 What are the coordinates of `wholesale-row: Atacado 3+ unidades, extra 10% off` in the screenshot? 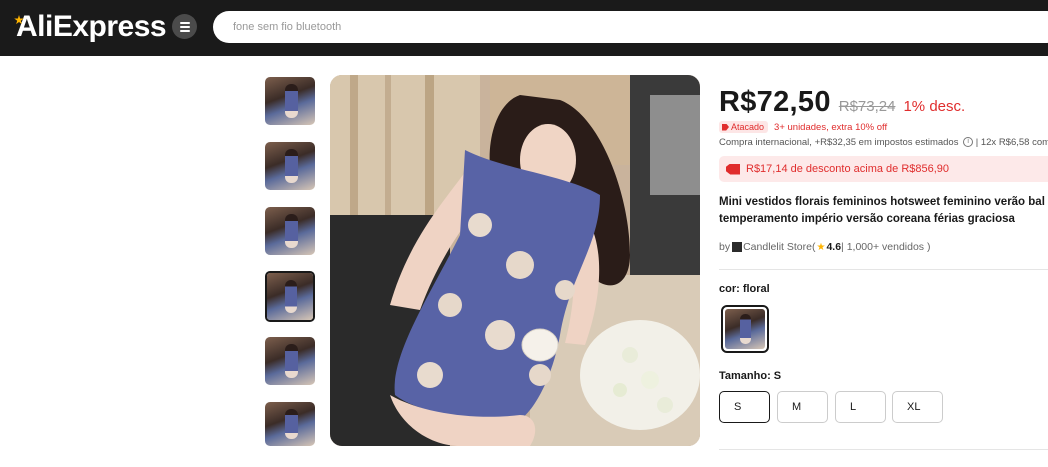 It's located at (803, 127).